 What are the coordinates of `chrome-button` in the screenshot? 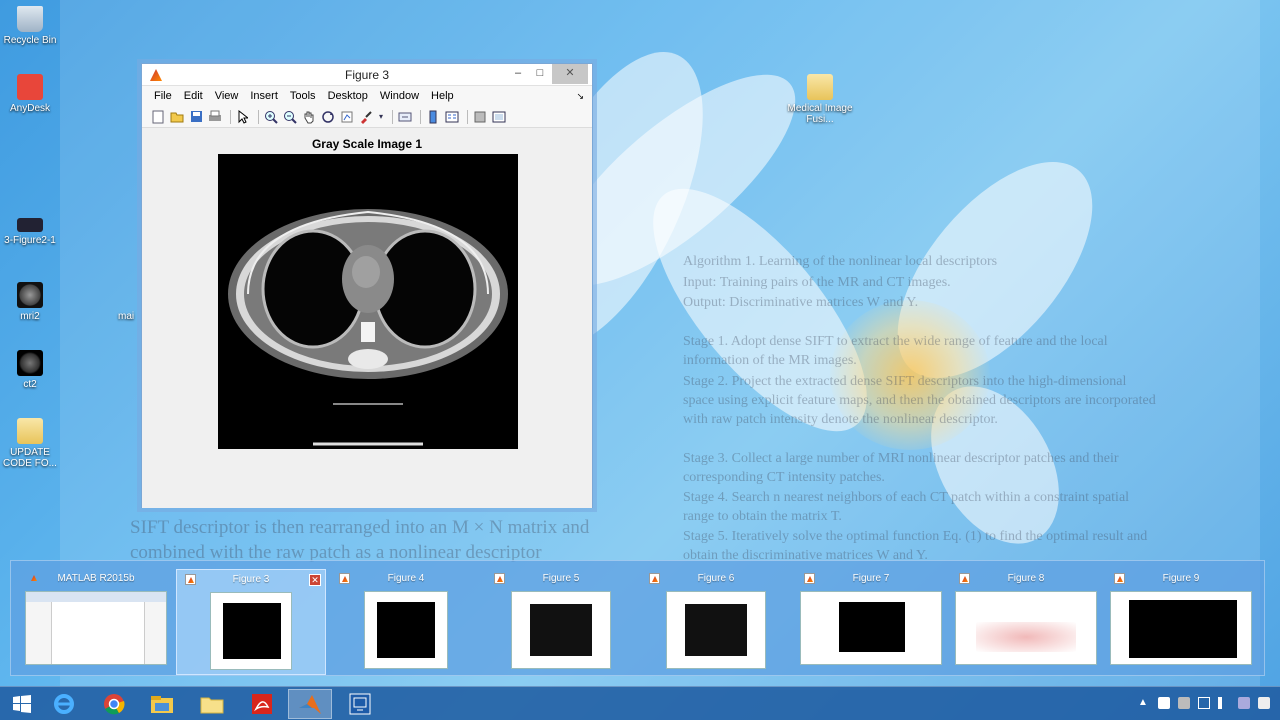 It's located at (114, 704).